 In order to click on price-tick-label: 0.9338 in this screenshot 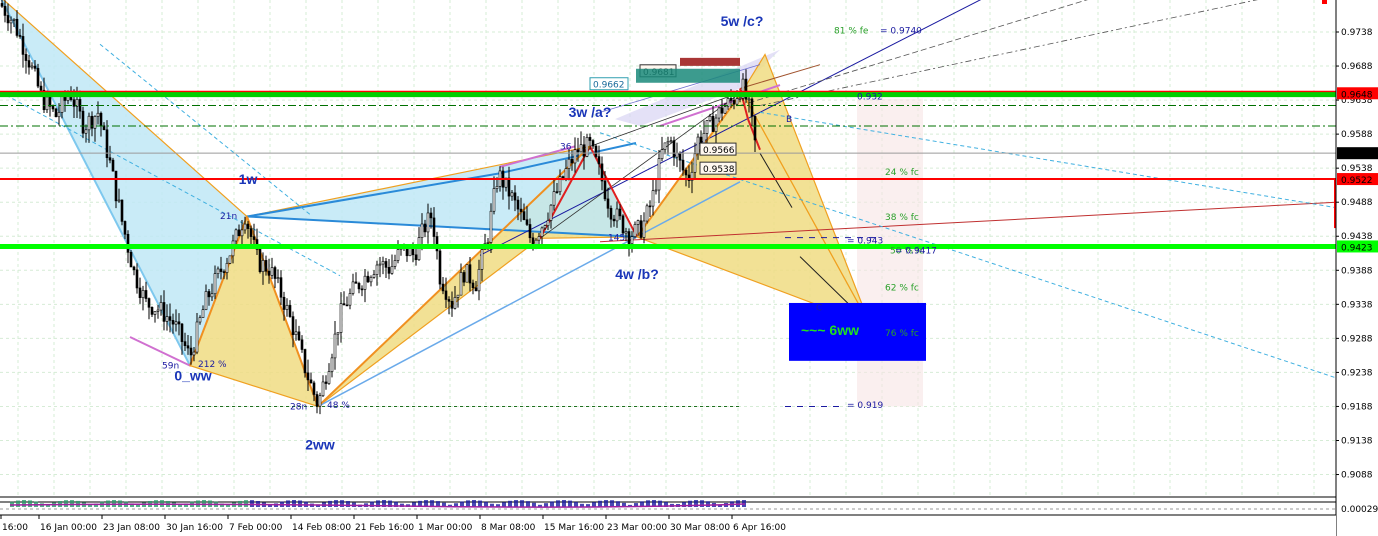, I will do `click(1357, 305)`.